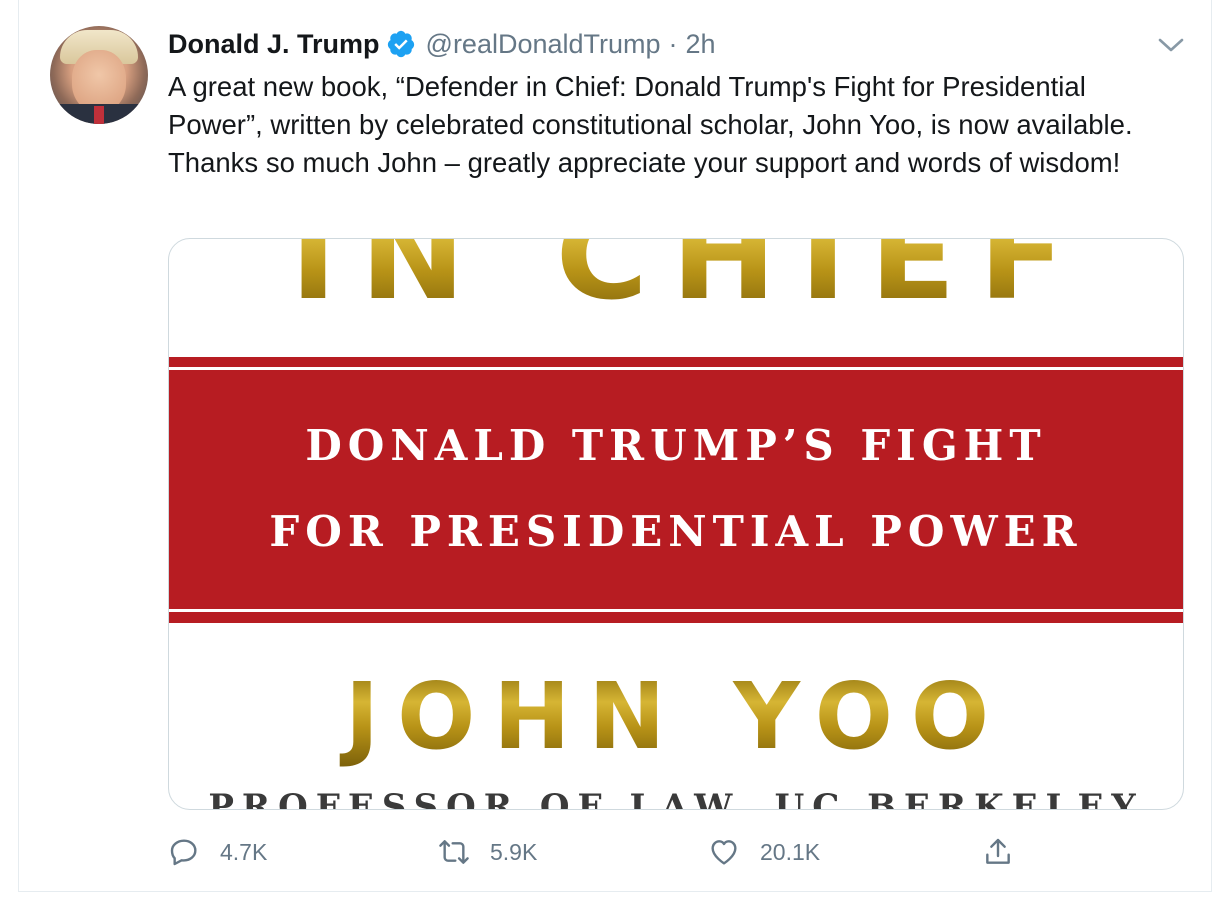 This screenshot has height=908, width=1230. Describe the element at coordinates (618, 854) in the screenshot. I see `tweet-actions: 4.7K 5.9K 20.1K` at that location.